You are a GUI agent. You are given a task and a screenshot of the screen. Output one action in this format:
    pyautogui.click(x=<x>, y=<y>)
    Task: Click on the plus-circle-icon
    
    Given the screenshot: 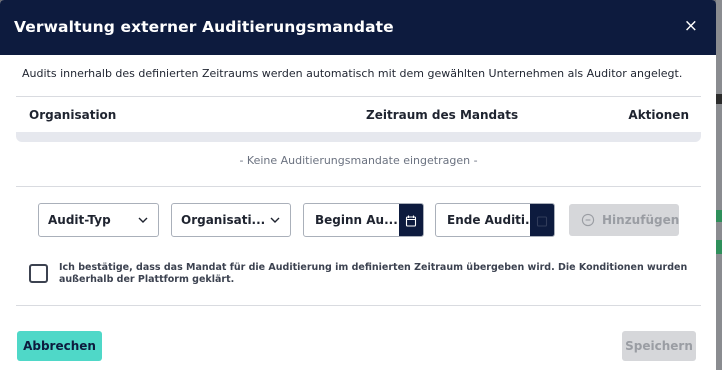 What is the action you would take?
    pyautogui.click(x=588, y=220)
    